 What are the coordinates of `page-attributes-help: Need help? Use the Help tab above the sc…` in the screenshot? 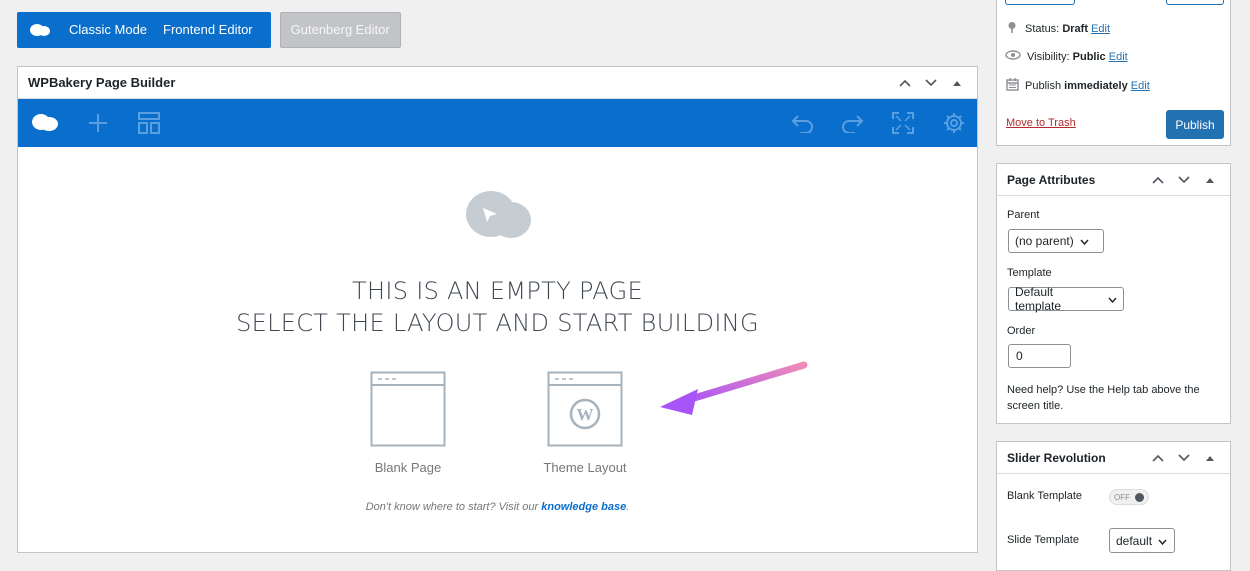 It's located at (1103, 398).